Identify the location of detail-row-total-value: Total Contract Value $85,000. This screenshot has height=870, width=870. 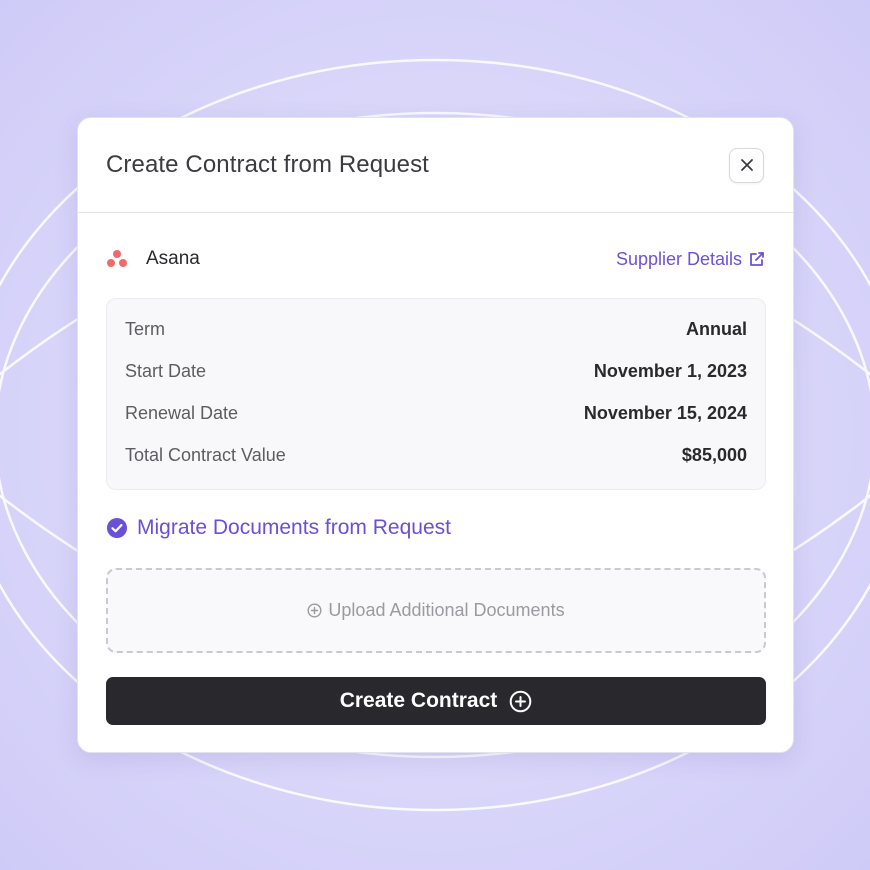
(436, 466).